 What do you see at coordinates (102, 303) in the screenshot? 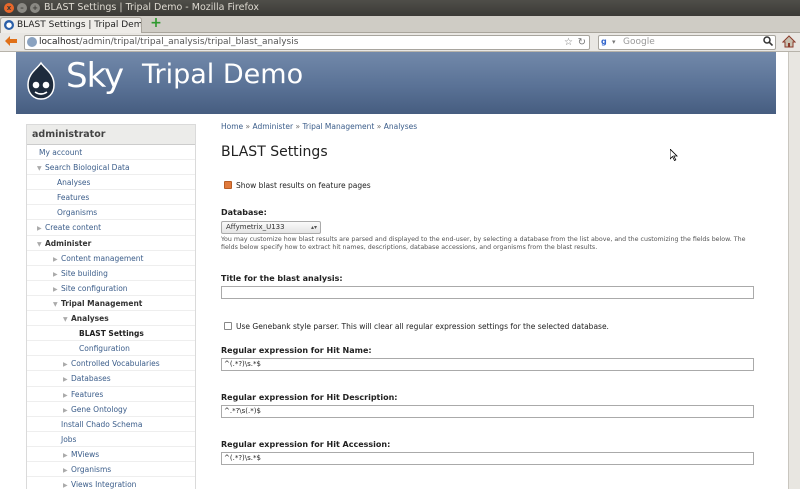
I see `sidebar-item-label: Tripal Management` at bounding box center [102, 303].